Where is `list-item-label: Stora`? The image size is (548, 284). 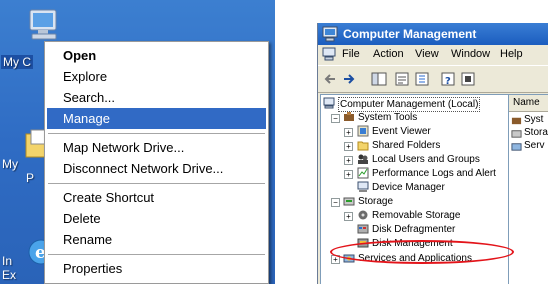 list-item-label: Stora is located at coordinates (536, 132).